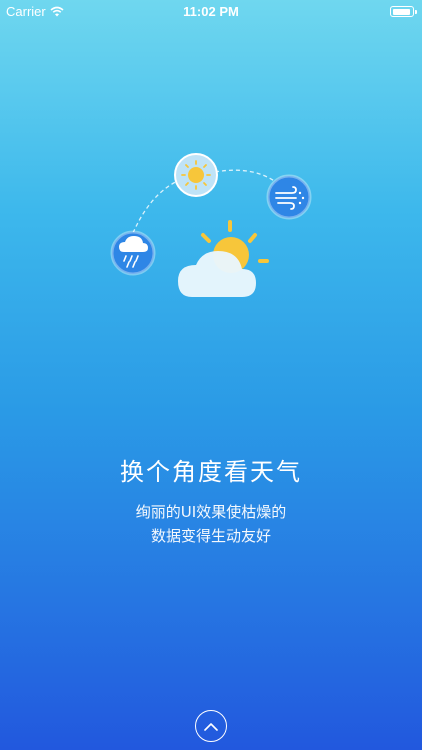 The height and width of the screenshot is (750, 422). Describe the element at coordinates (223, 258) in the screenshot. I see `sun-cloud-icon` at that location.